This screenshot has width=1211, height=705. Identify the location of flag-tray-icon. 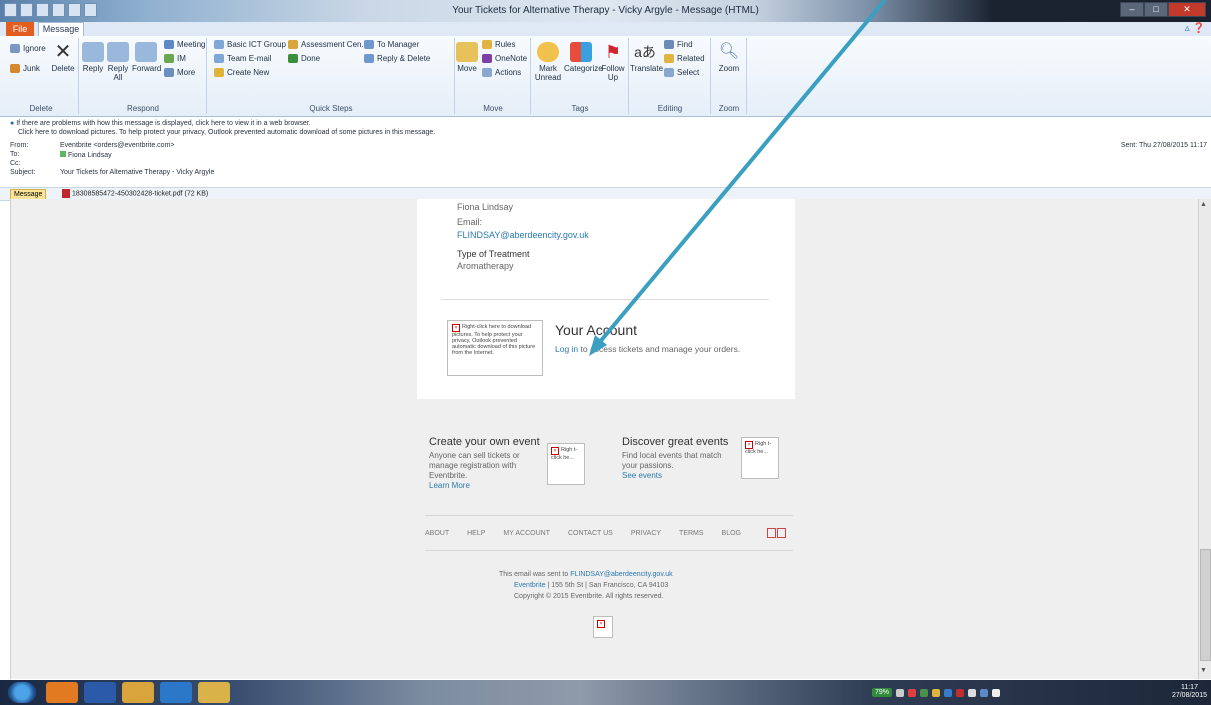
(996, 692).